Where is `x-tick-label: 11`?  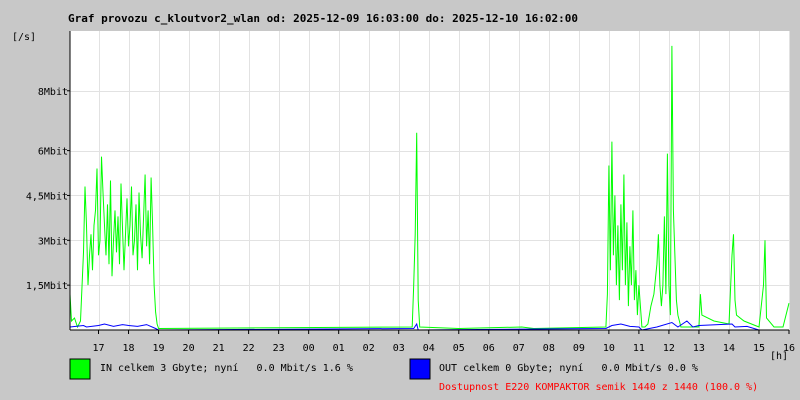
x-tick-label: 11 is located at coordinates (639, 348).